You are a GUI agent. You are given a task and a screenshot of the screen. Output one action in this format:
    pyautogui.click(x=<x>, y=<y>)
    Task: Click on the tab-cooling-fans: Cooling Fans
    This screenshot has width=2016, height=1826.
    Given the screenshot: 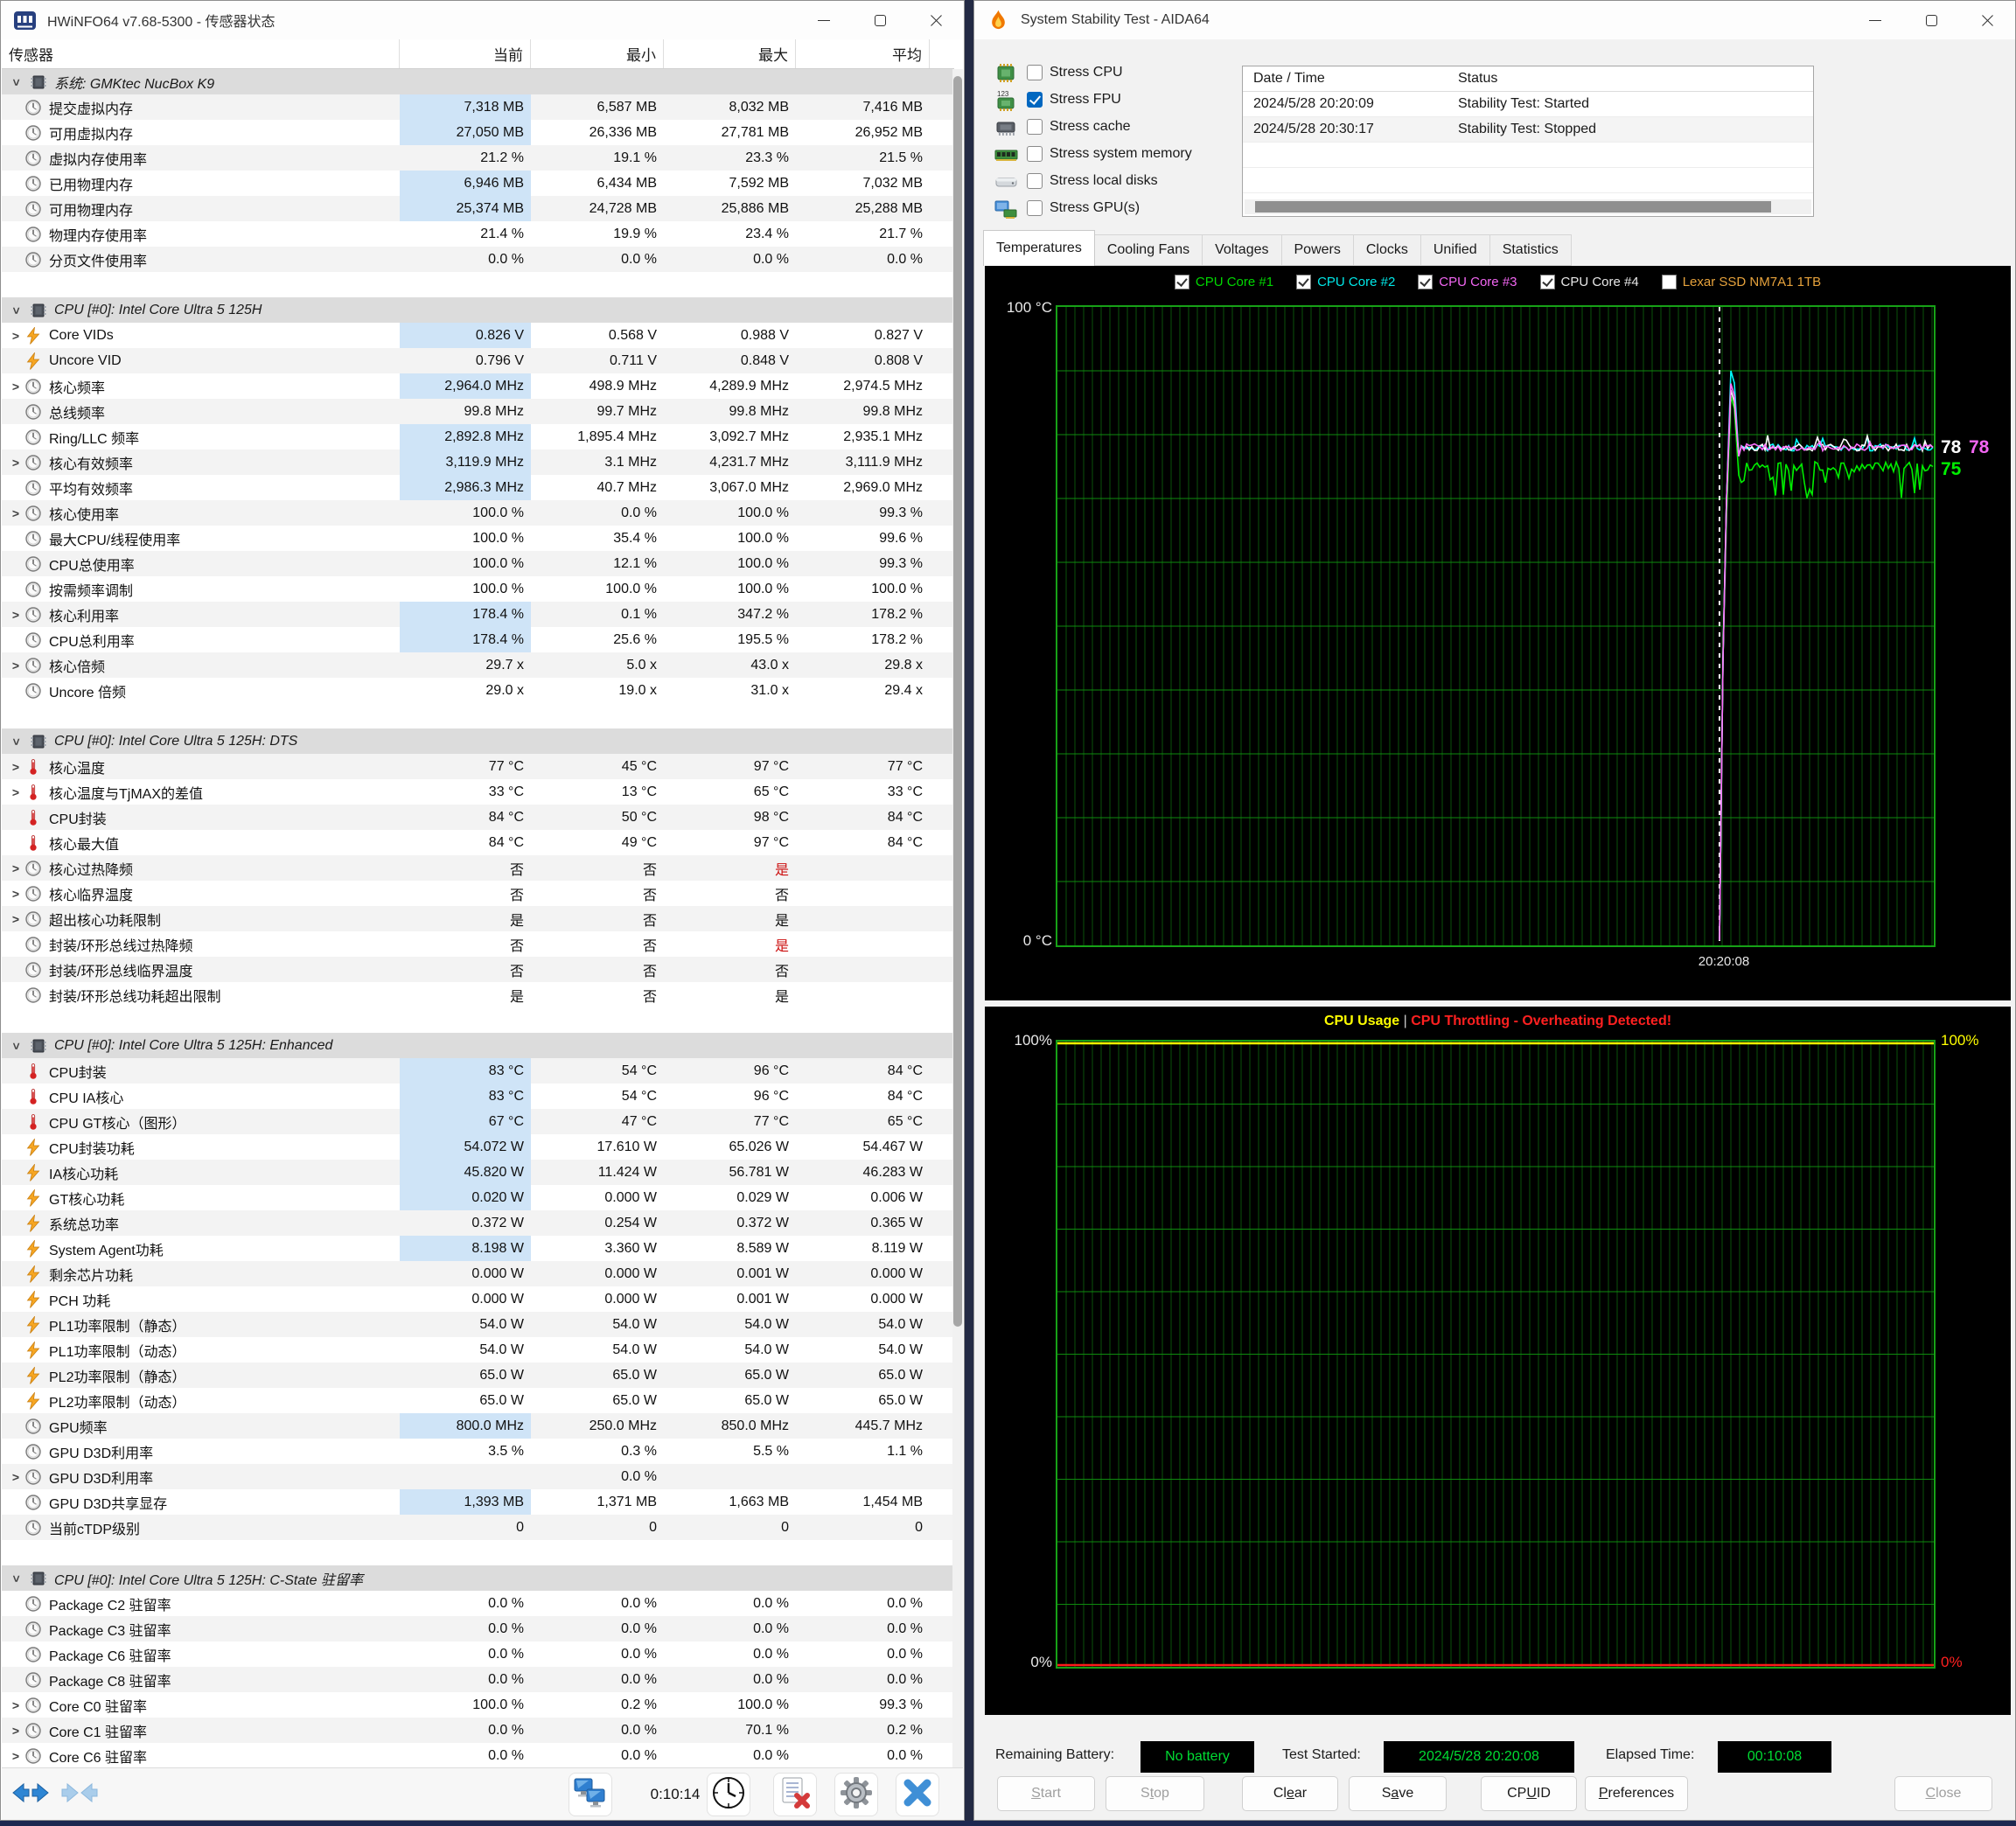 What is the action you would take?
    pyautogui.click(x=1148, y=250)
    